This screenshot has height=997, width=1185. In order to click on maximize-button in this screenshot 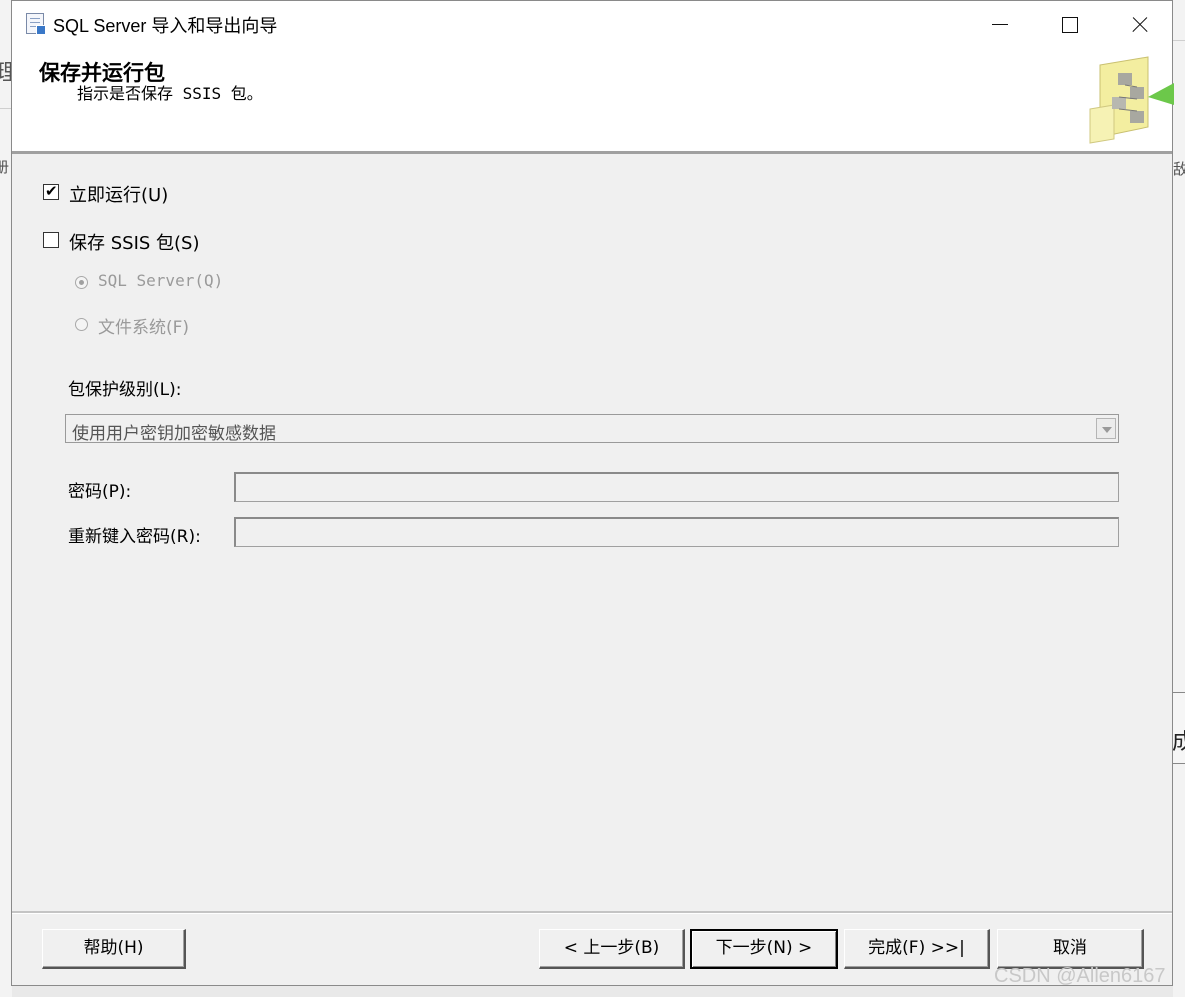, I will do `click(1069, 24)`.